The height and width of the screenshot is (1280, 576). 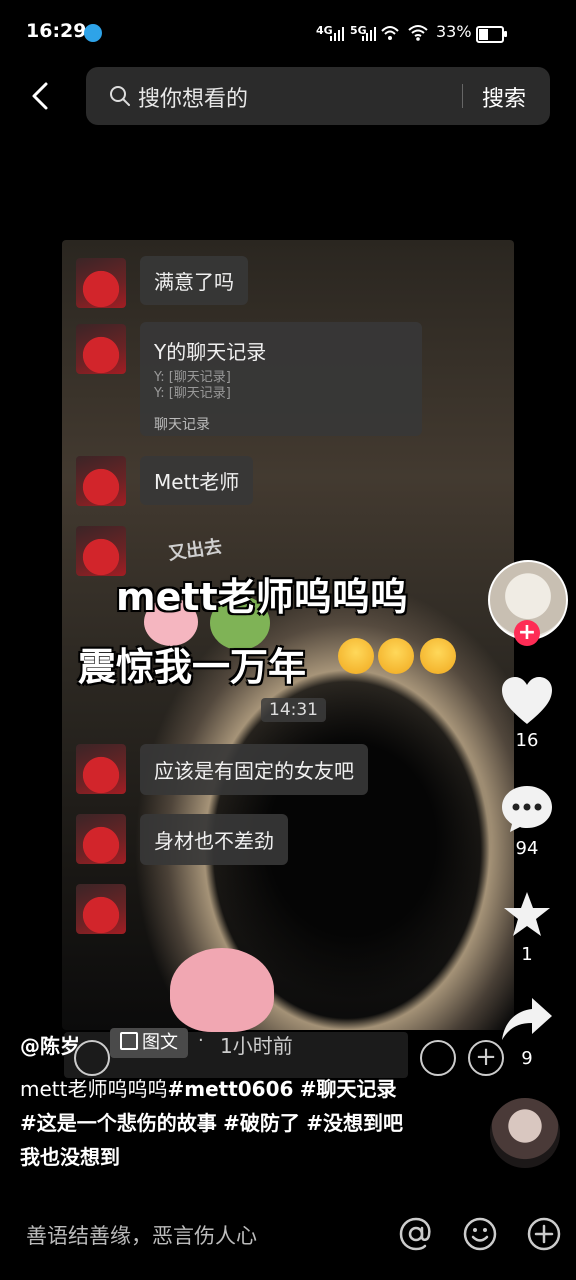 I want to click on music-disc, so click(x=525, y=1133).